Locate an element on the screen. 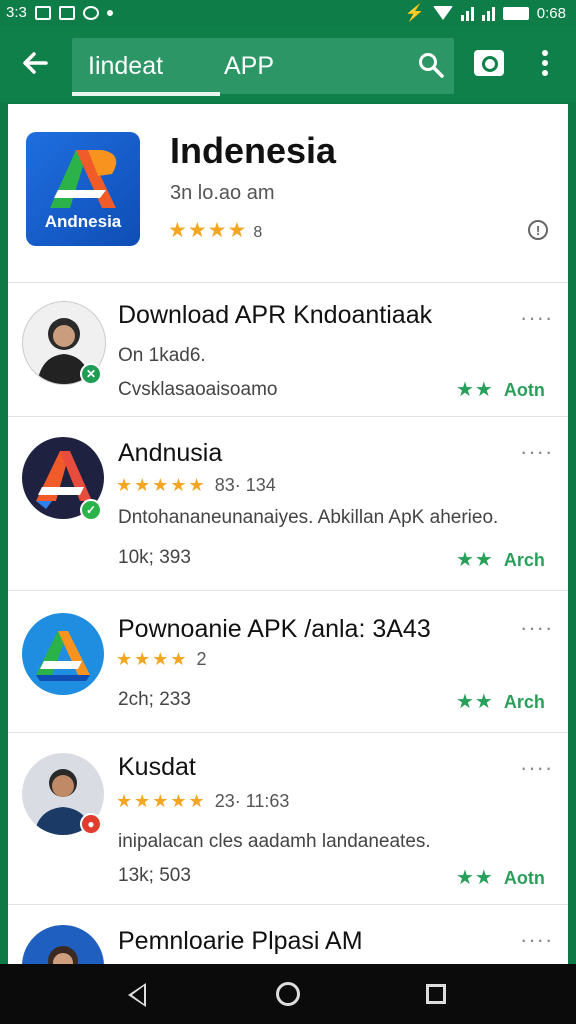  more-vert-icon is located at coordinates (545, 65).